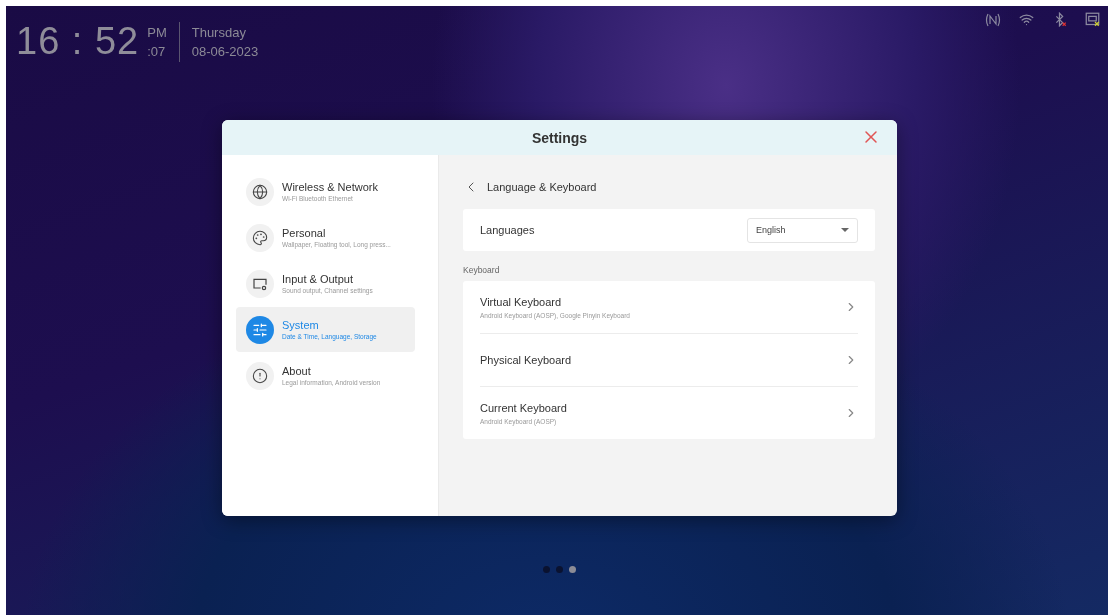 The width and height of the screenshot is (1108, 615). I want to click on list-row: Physical Keyboard, so click(669, 360).